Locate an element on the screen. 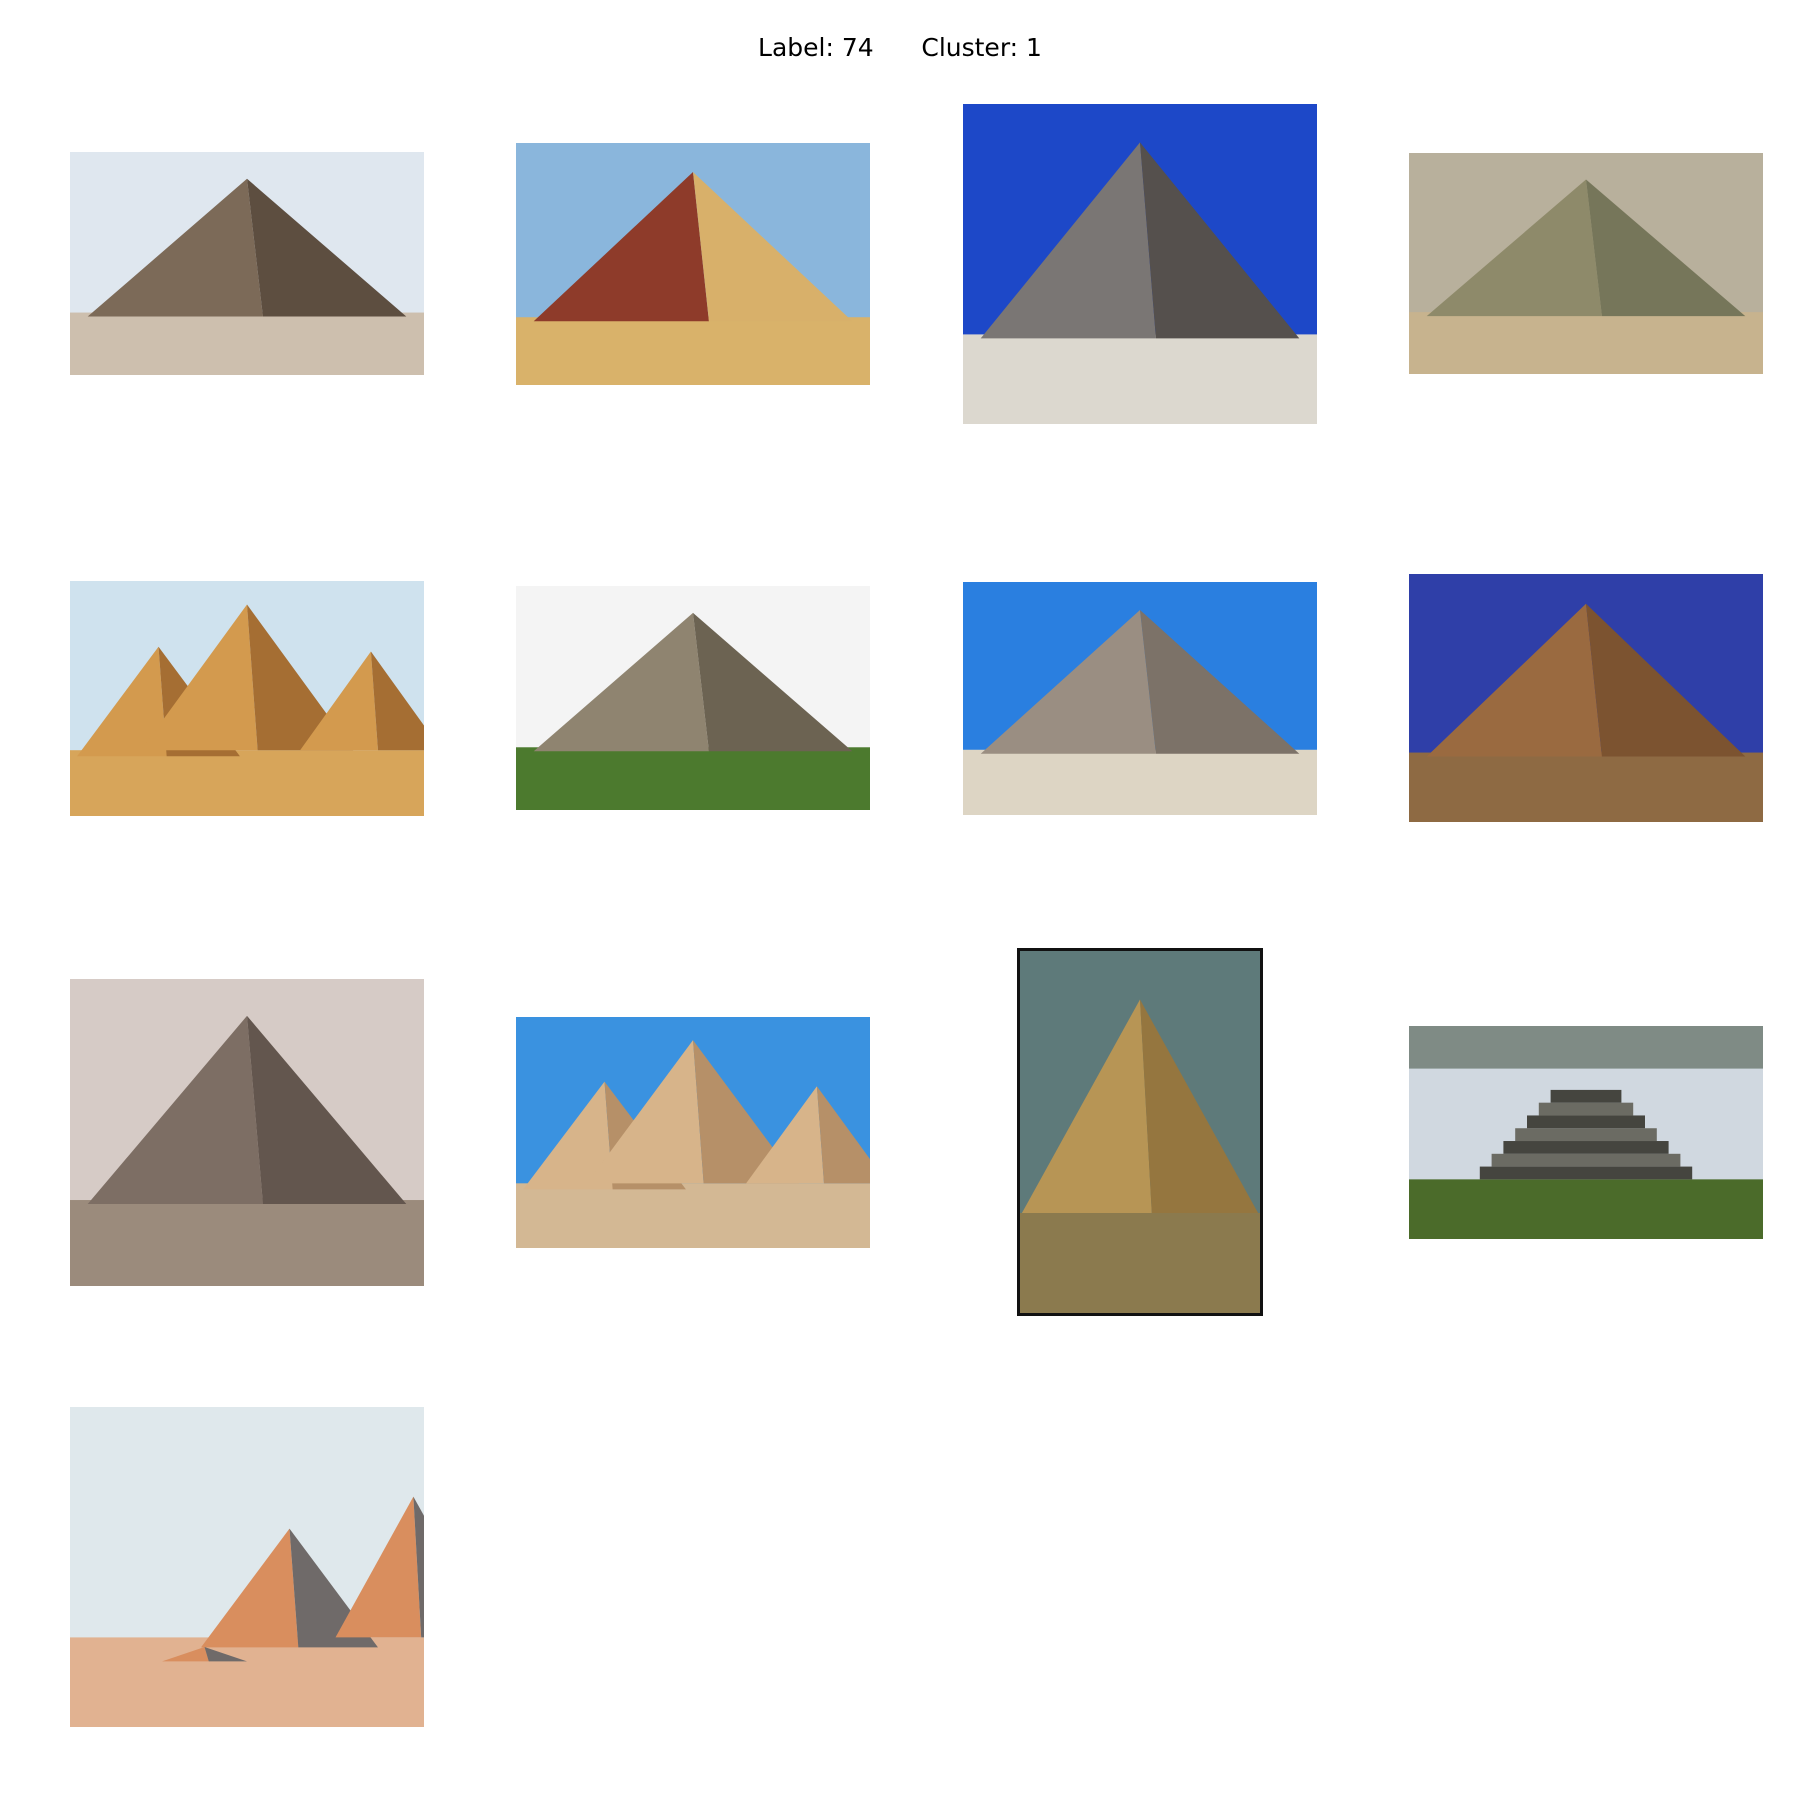  photo-pyramid-behind-sand is located at coordinates (1140, 698).